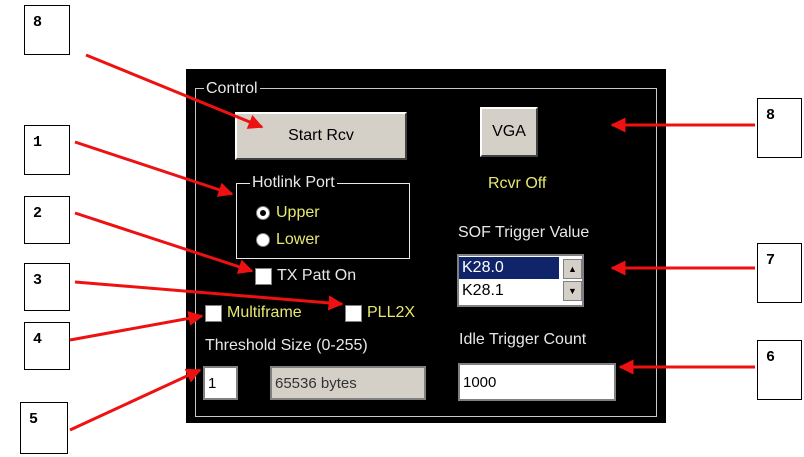 This screenshot has height=457, width=804. What do you see at coordinates (47, 150) in the screenshot?
I see `callout-1: 1` at bounding box center [47, 150].